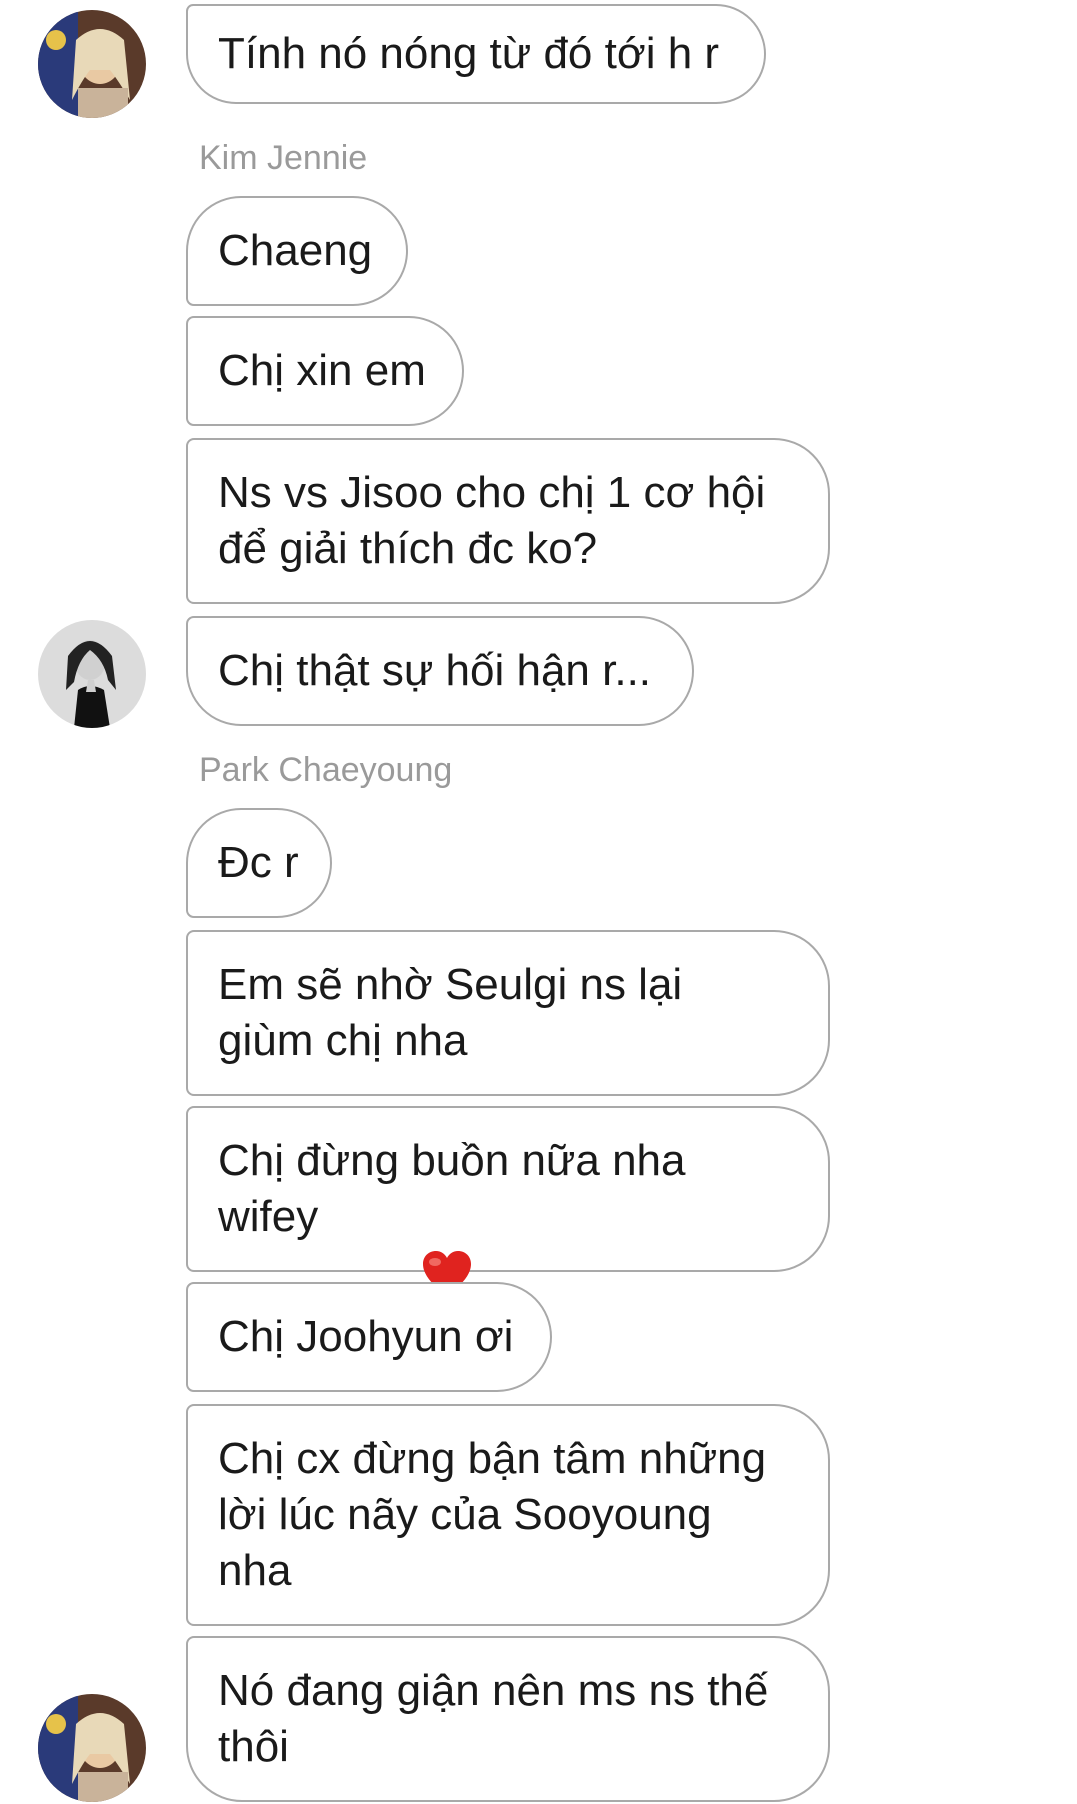  What do you see at coordinates (259, 863) in the screenshot?
I see `message-bubble: Đc r` at bounding box center [259, 863].